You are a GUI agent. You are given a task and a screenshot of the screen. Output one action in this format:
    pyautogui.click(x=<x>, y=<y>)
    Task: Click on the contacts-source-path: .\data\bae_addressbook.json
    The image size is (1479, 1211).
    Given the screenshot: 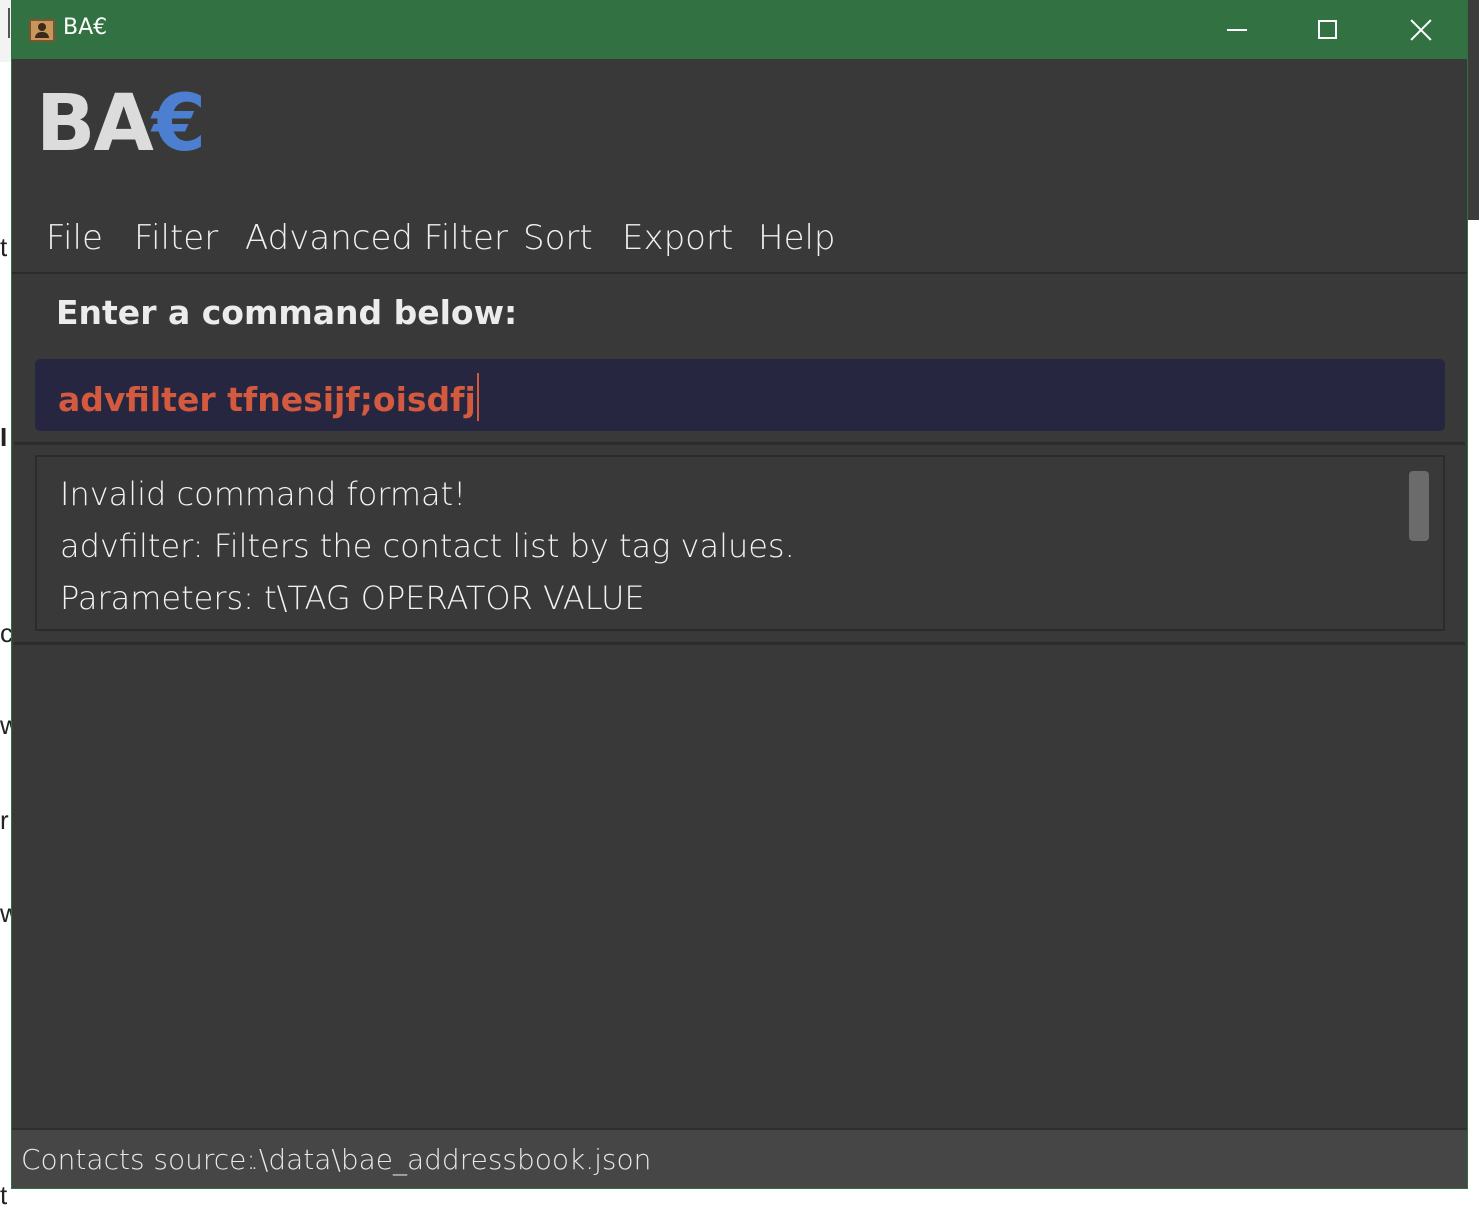 What is the action you would take?
    pyautogui.click(x=451, y=1159)
    